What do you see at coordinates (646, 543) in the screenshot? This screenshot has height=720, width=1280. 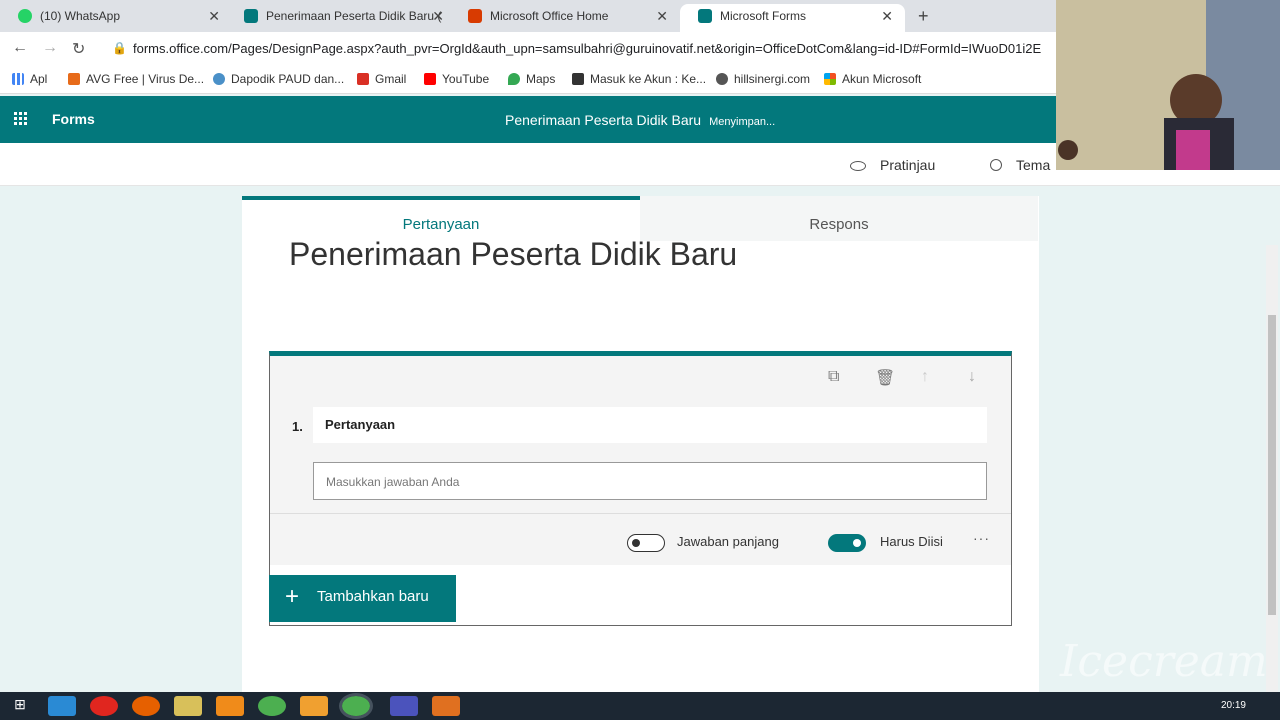 I see `long-answer-toggle` at bounding box center [646, 543].